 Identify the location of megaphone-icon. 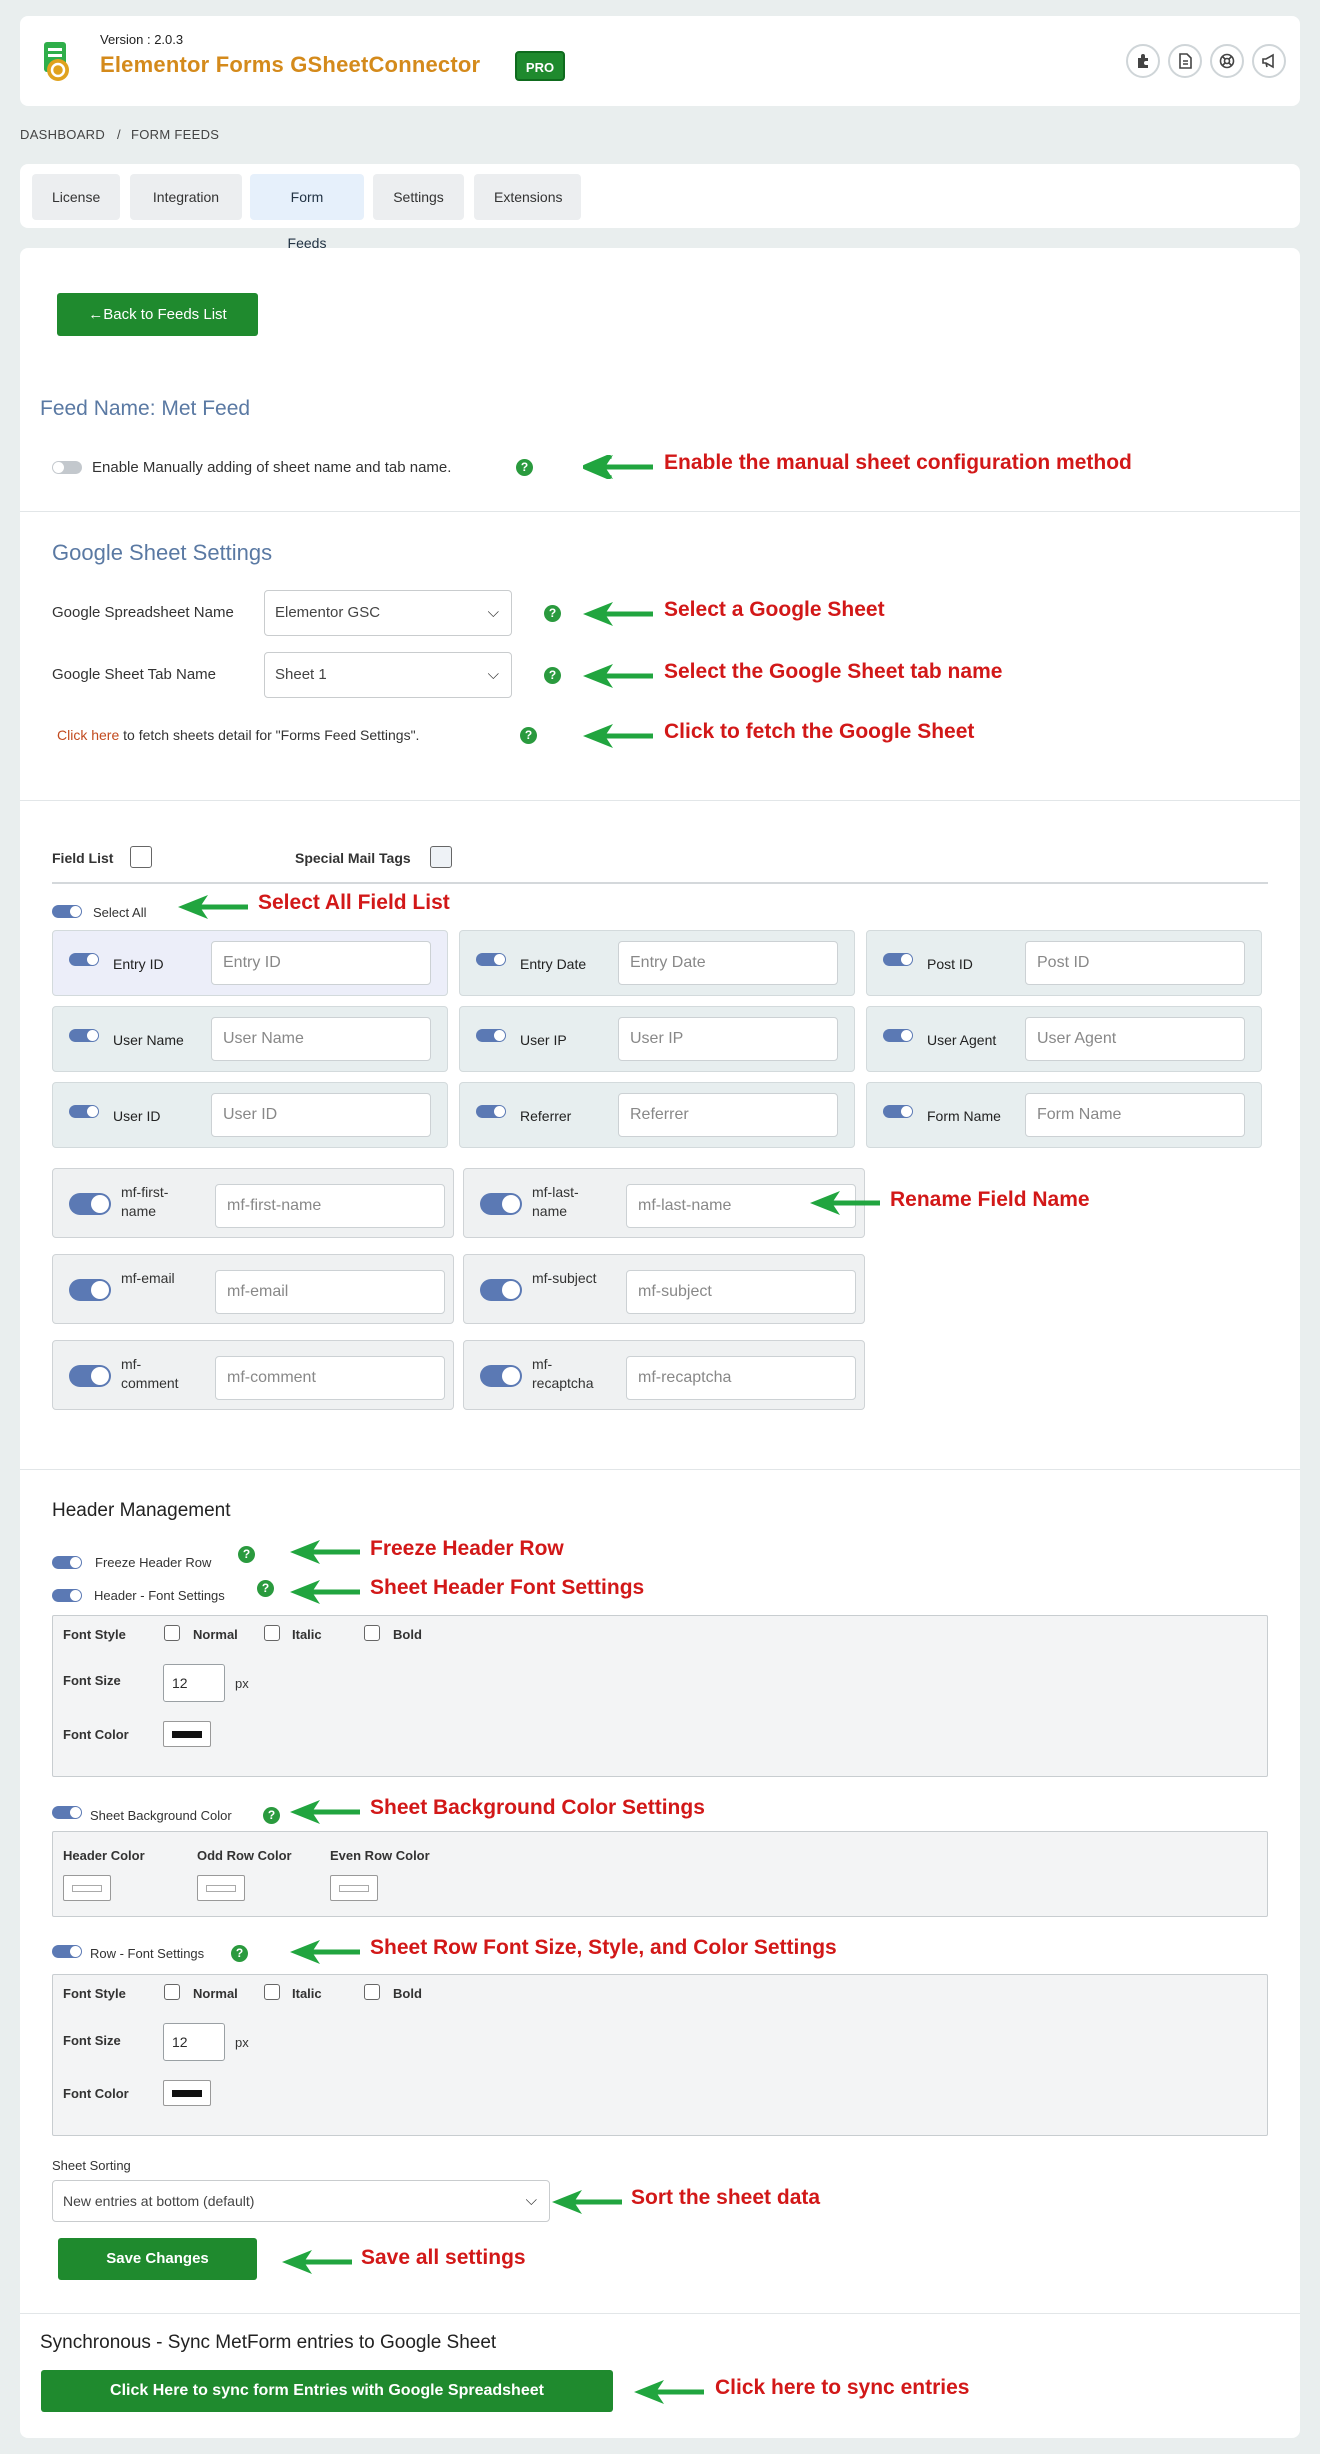
(1269, 61).